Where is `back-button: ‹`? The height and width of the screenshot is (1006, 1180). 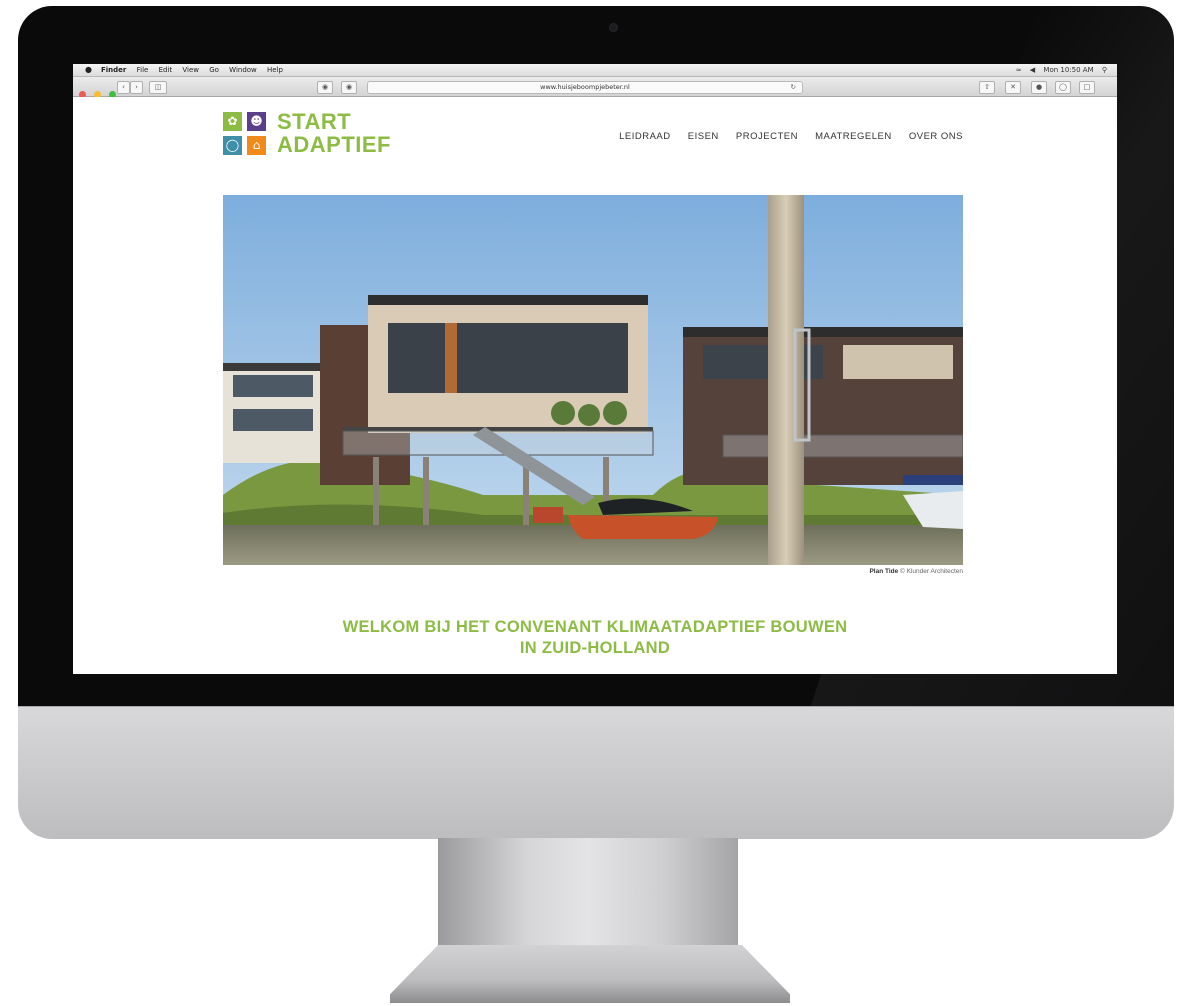 back-button: ‹ is located at coordinates (123, 87).